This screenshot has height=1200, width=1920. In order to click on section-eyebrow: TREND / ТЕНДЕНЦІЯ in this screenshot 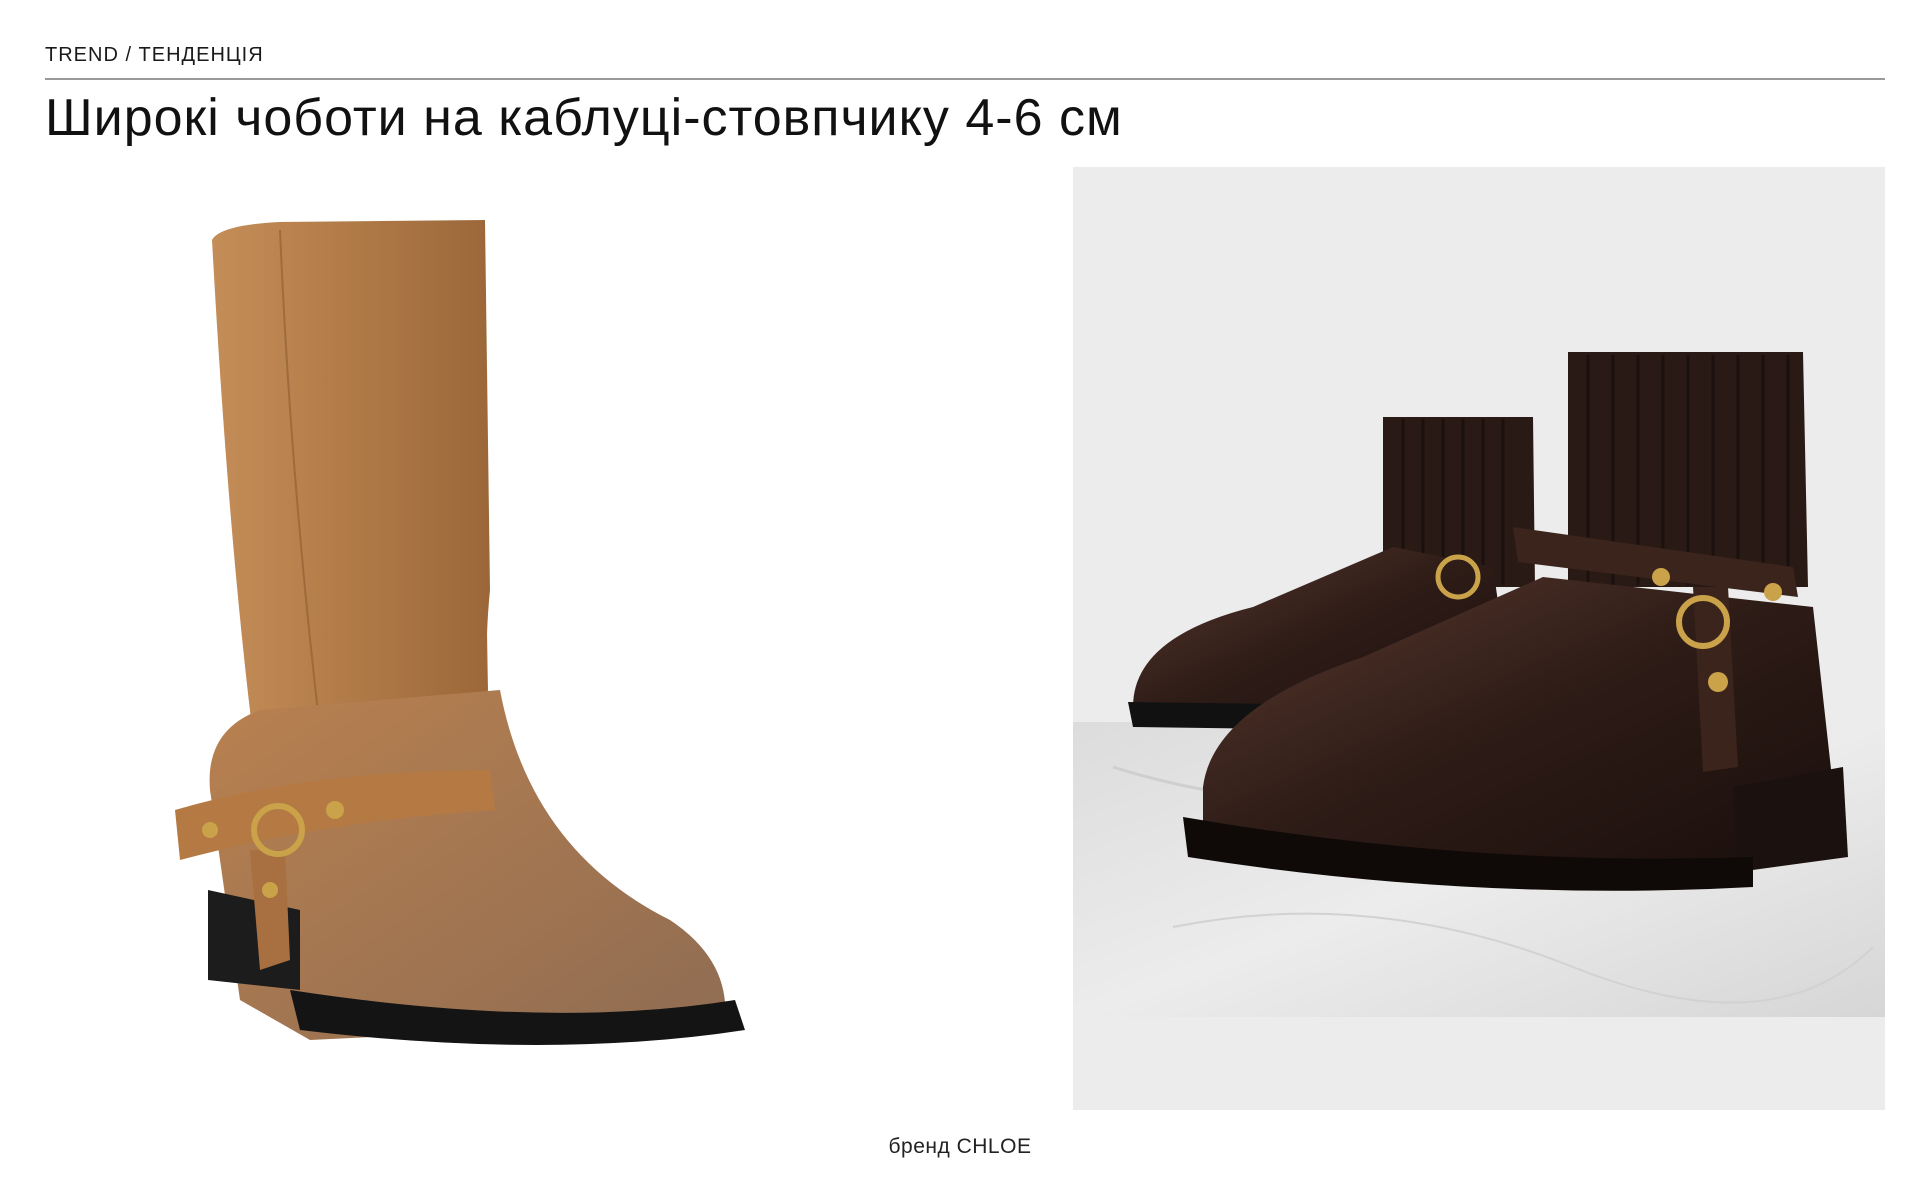, I will do `click(154, 55)`.